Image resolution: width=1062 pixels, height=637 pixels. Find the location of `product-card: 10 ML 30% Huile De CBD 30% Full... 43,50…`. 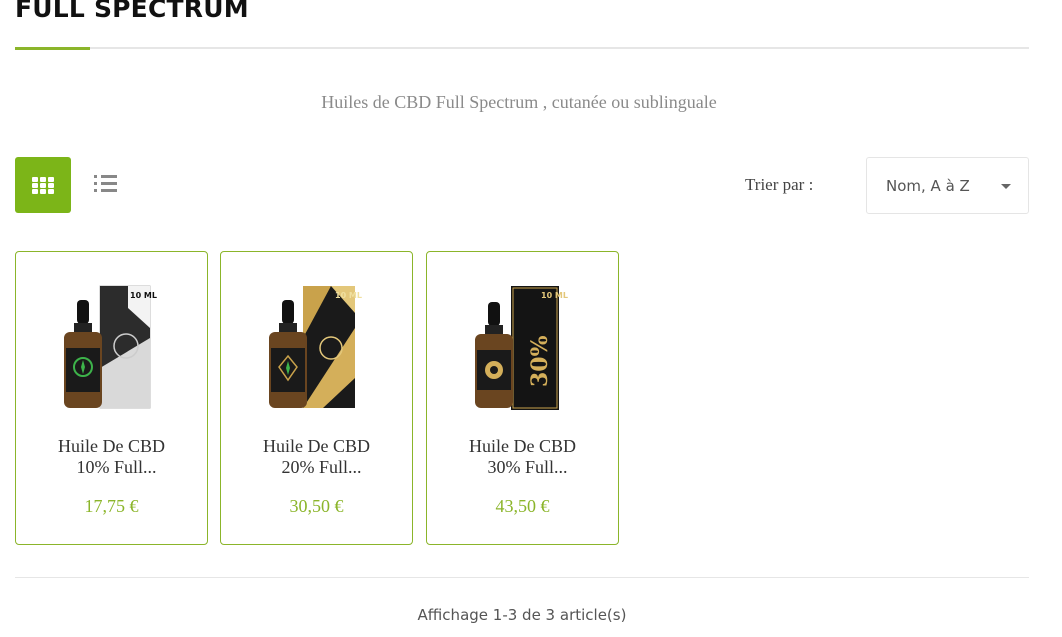

product-card: 10 ML 30% Huile De CBD 30% Full... 43,50… is located at coordinates (522, 398).